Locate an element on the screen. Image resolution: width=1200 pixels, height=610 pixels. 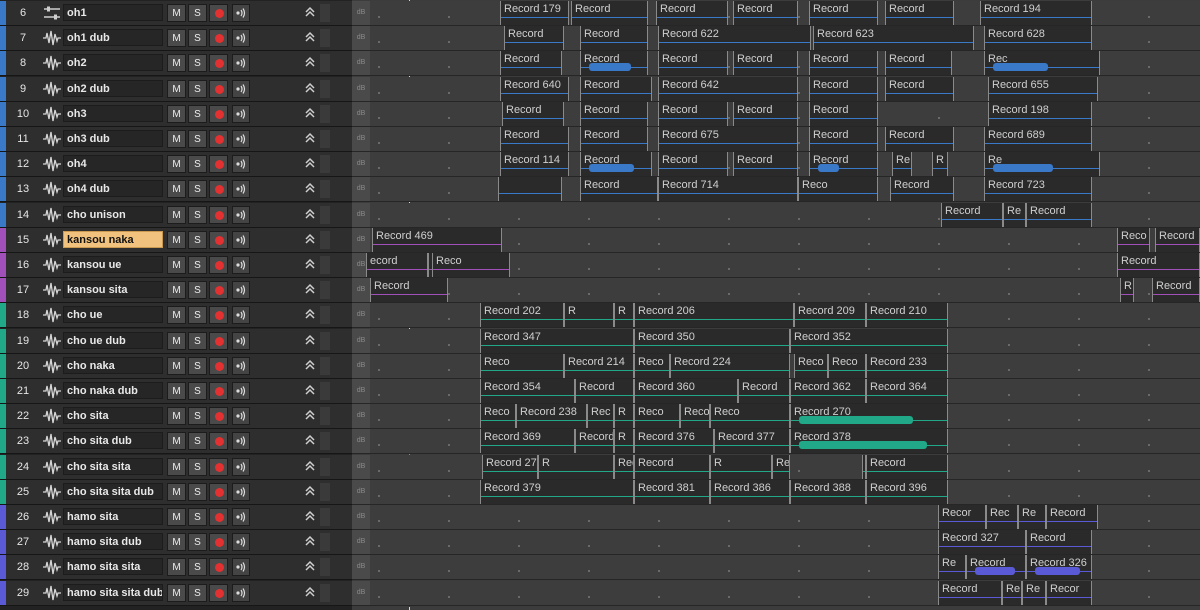
track-name-field: hamo sita sita is located at coordinates (113, 567).